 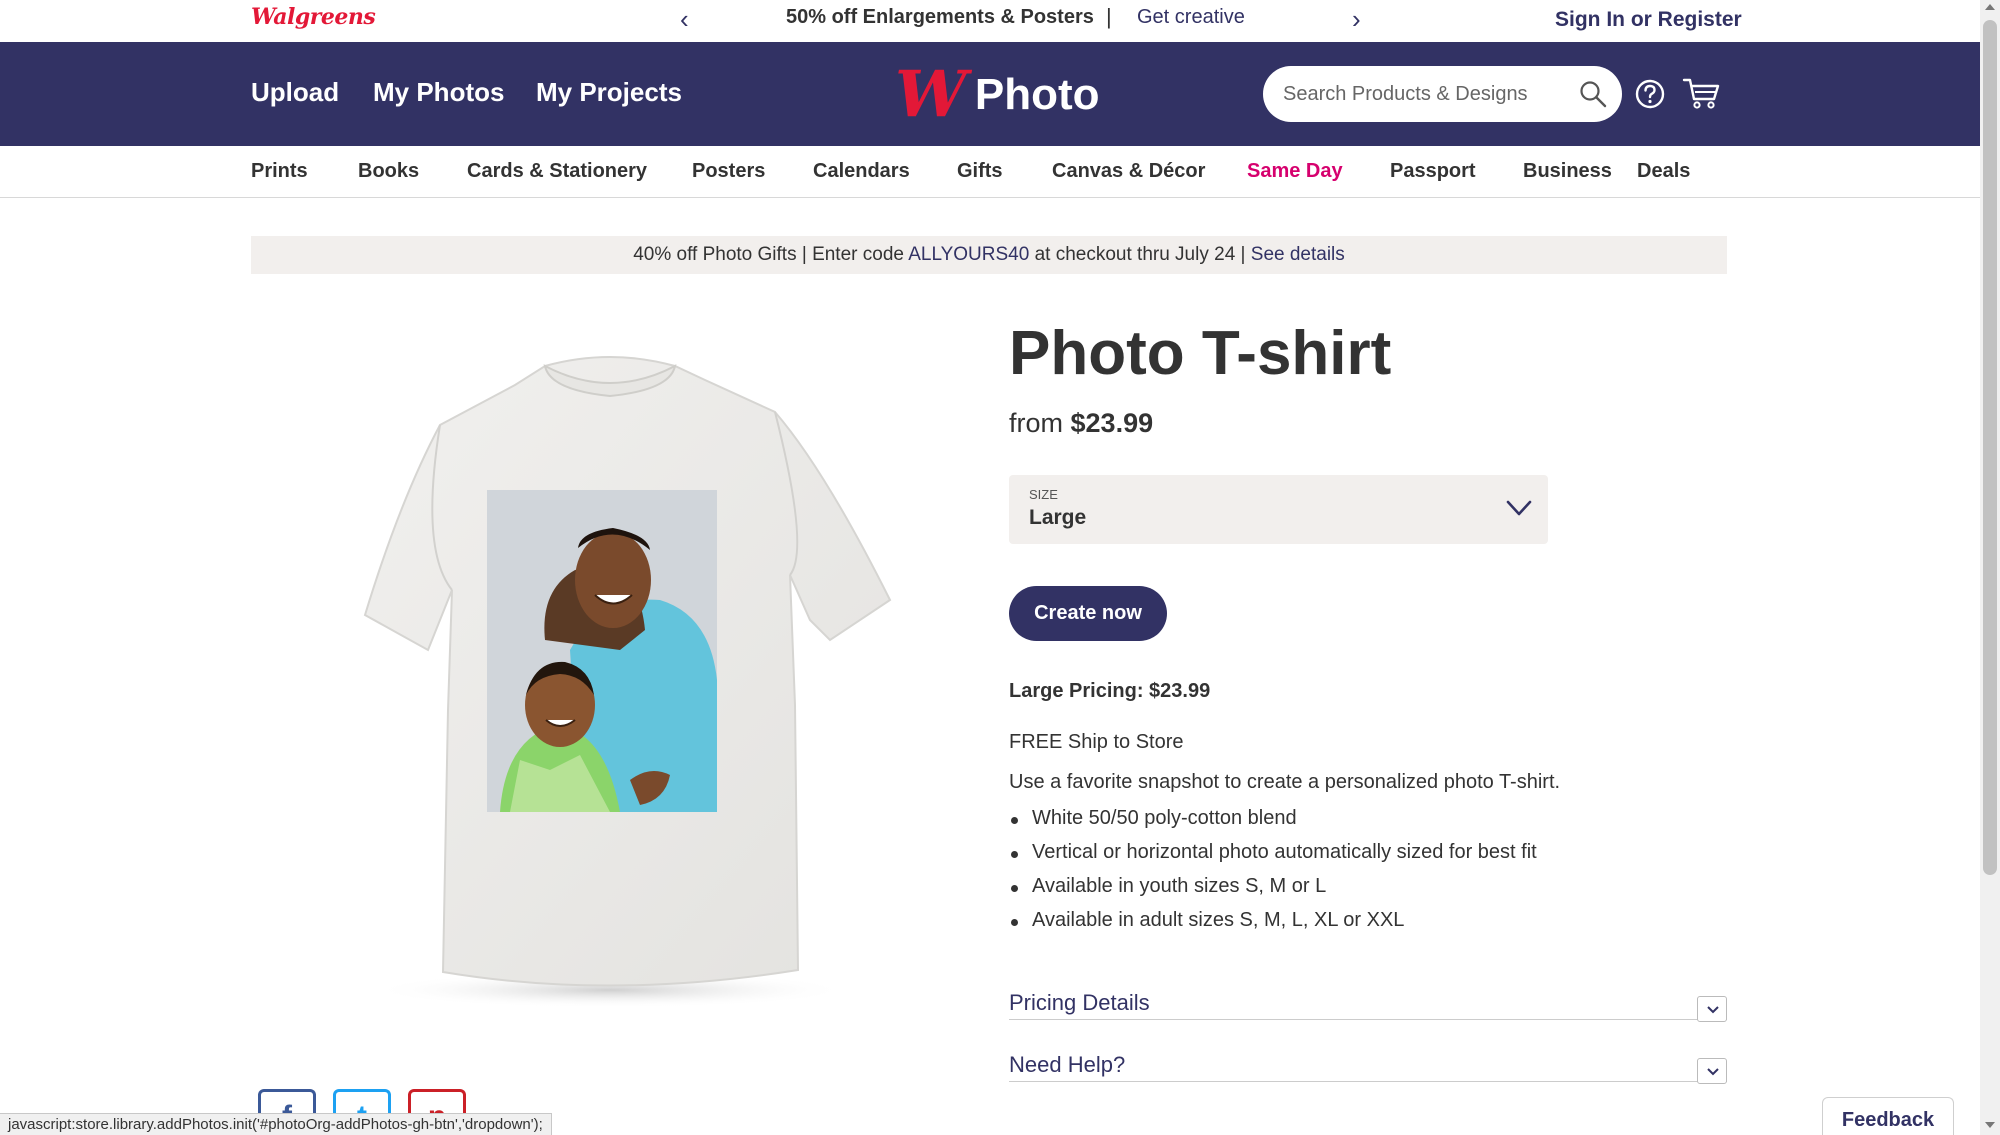 I want to click on walgreens-logo: Walgreens, so click(x=313, y=17).